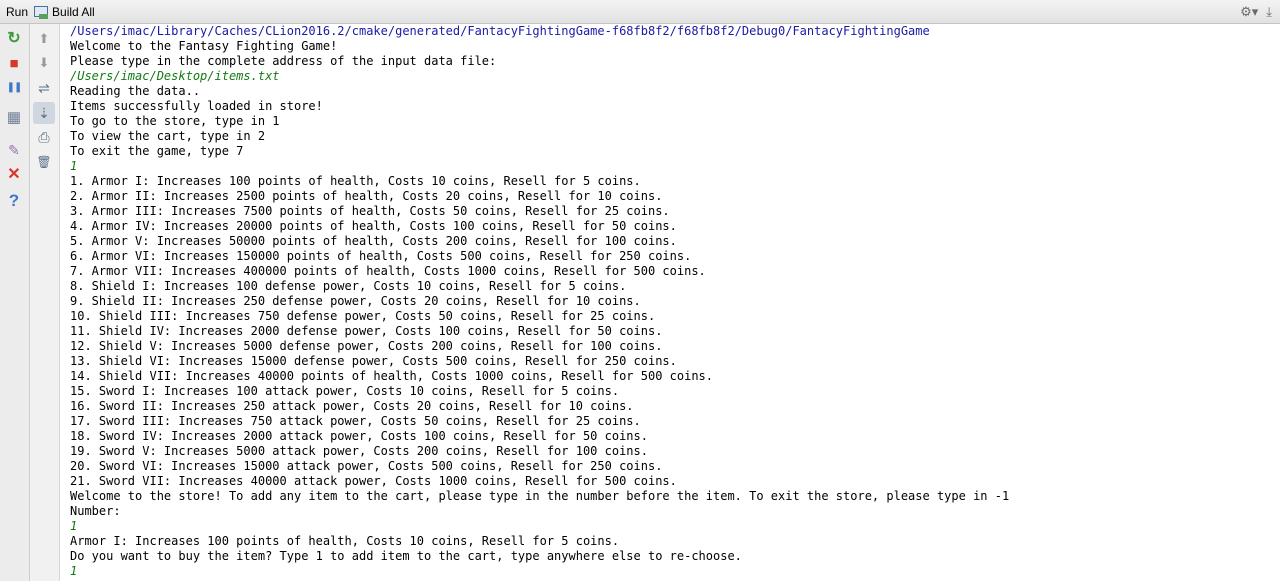  I want to click on run-config-label: Build All, so click(73, 12).